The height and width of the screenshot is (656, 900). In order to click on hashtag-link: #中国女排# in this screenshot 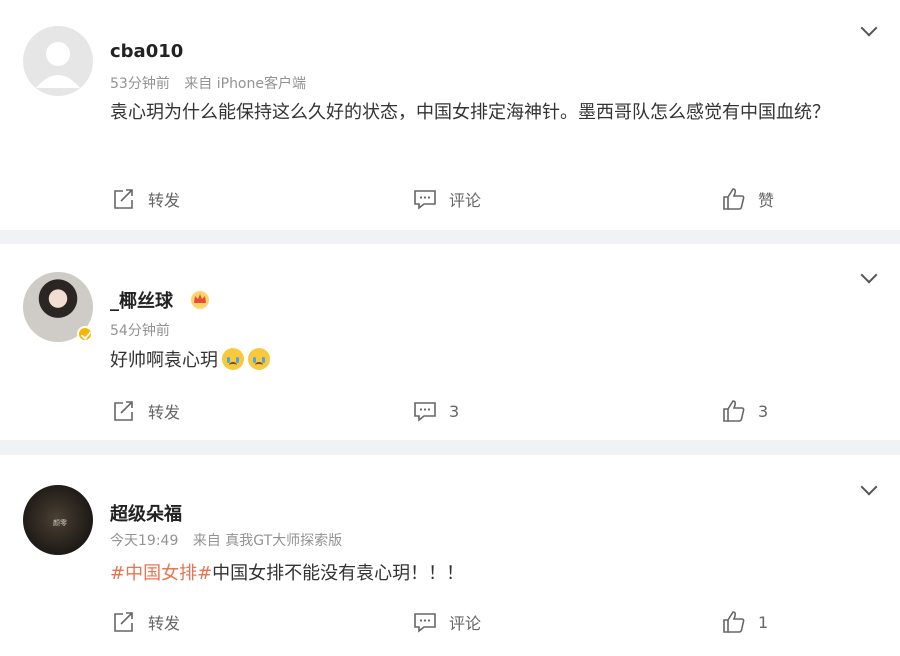, I will do `click(161, 573)`.